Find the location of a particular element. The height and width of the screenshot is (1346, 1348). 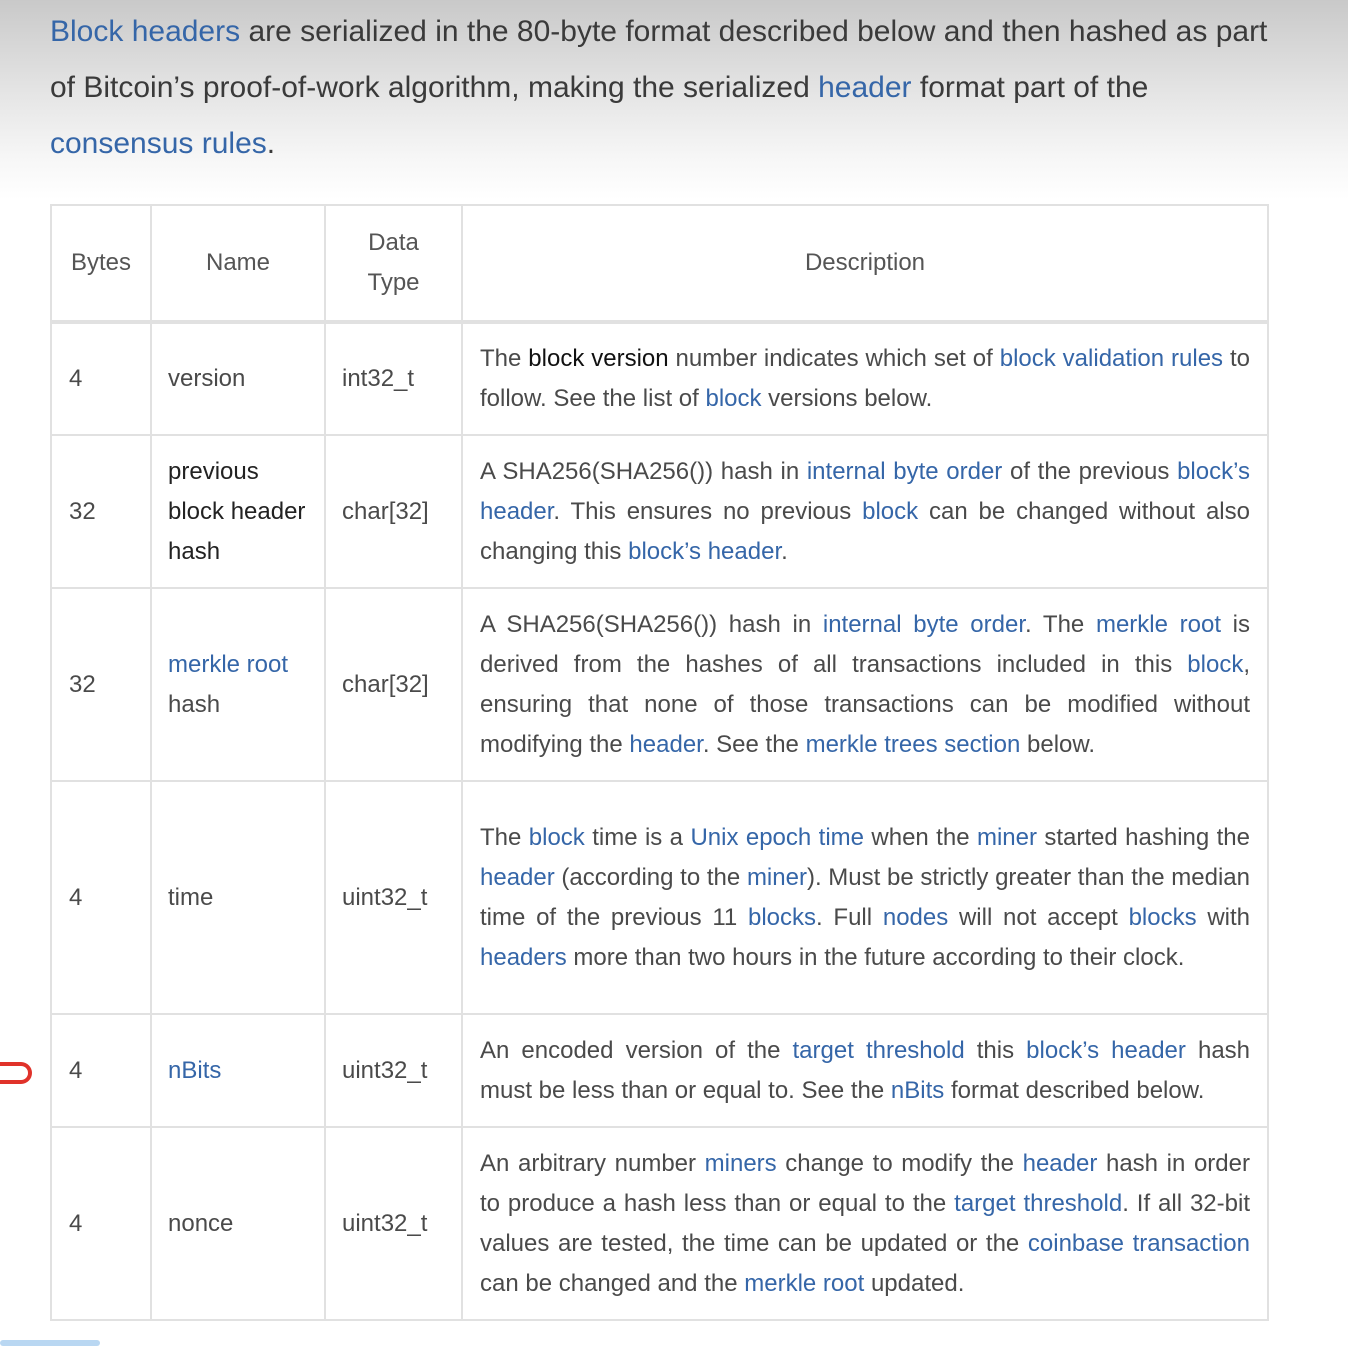

col-header-data-type: Data Type is located at coordinates (393, 263).